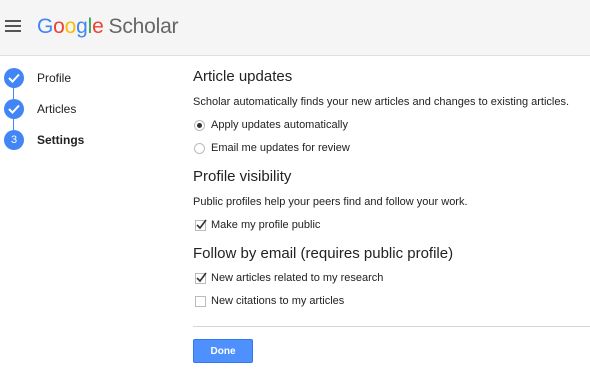 The height and width of the screenshot is (390, 590). What do you see at coordinates (45, 26) in the screenshot?
I see `logo-letter: G` at bounding box center [45, 26].